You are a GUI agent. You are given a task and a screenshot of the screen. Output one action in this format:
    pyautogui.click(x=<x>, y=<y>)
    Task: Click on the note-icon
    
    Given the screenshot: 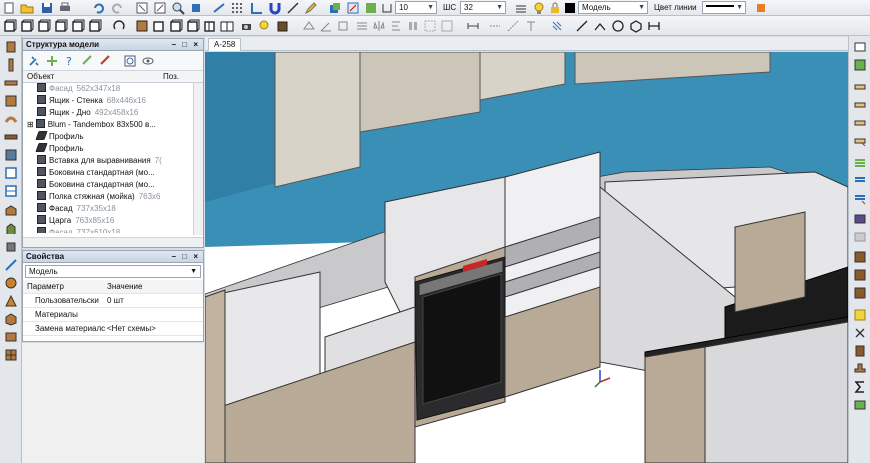 What is the action you would take?
    pyautogui.click(x=860, y=315)
    